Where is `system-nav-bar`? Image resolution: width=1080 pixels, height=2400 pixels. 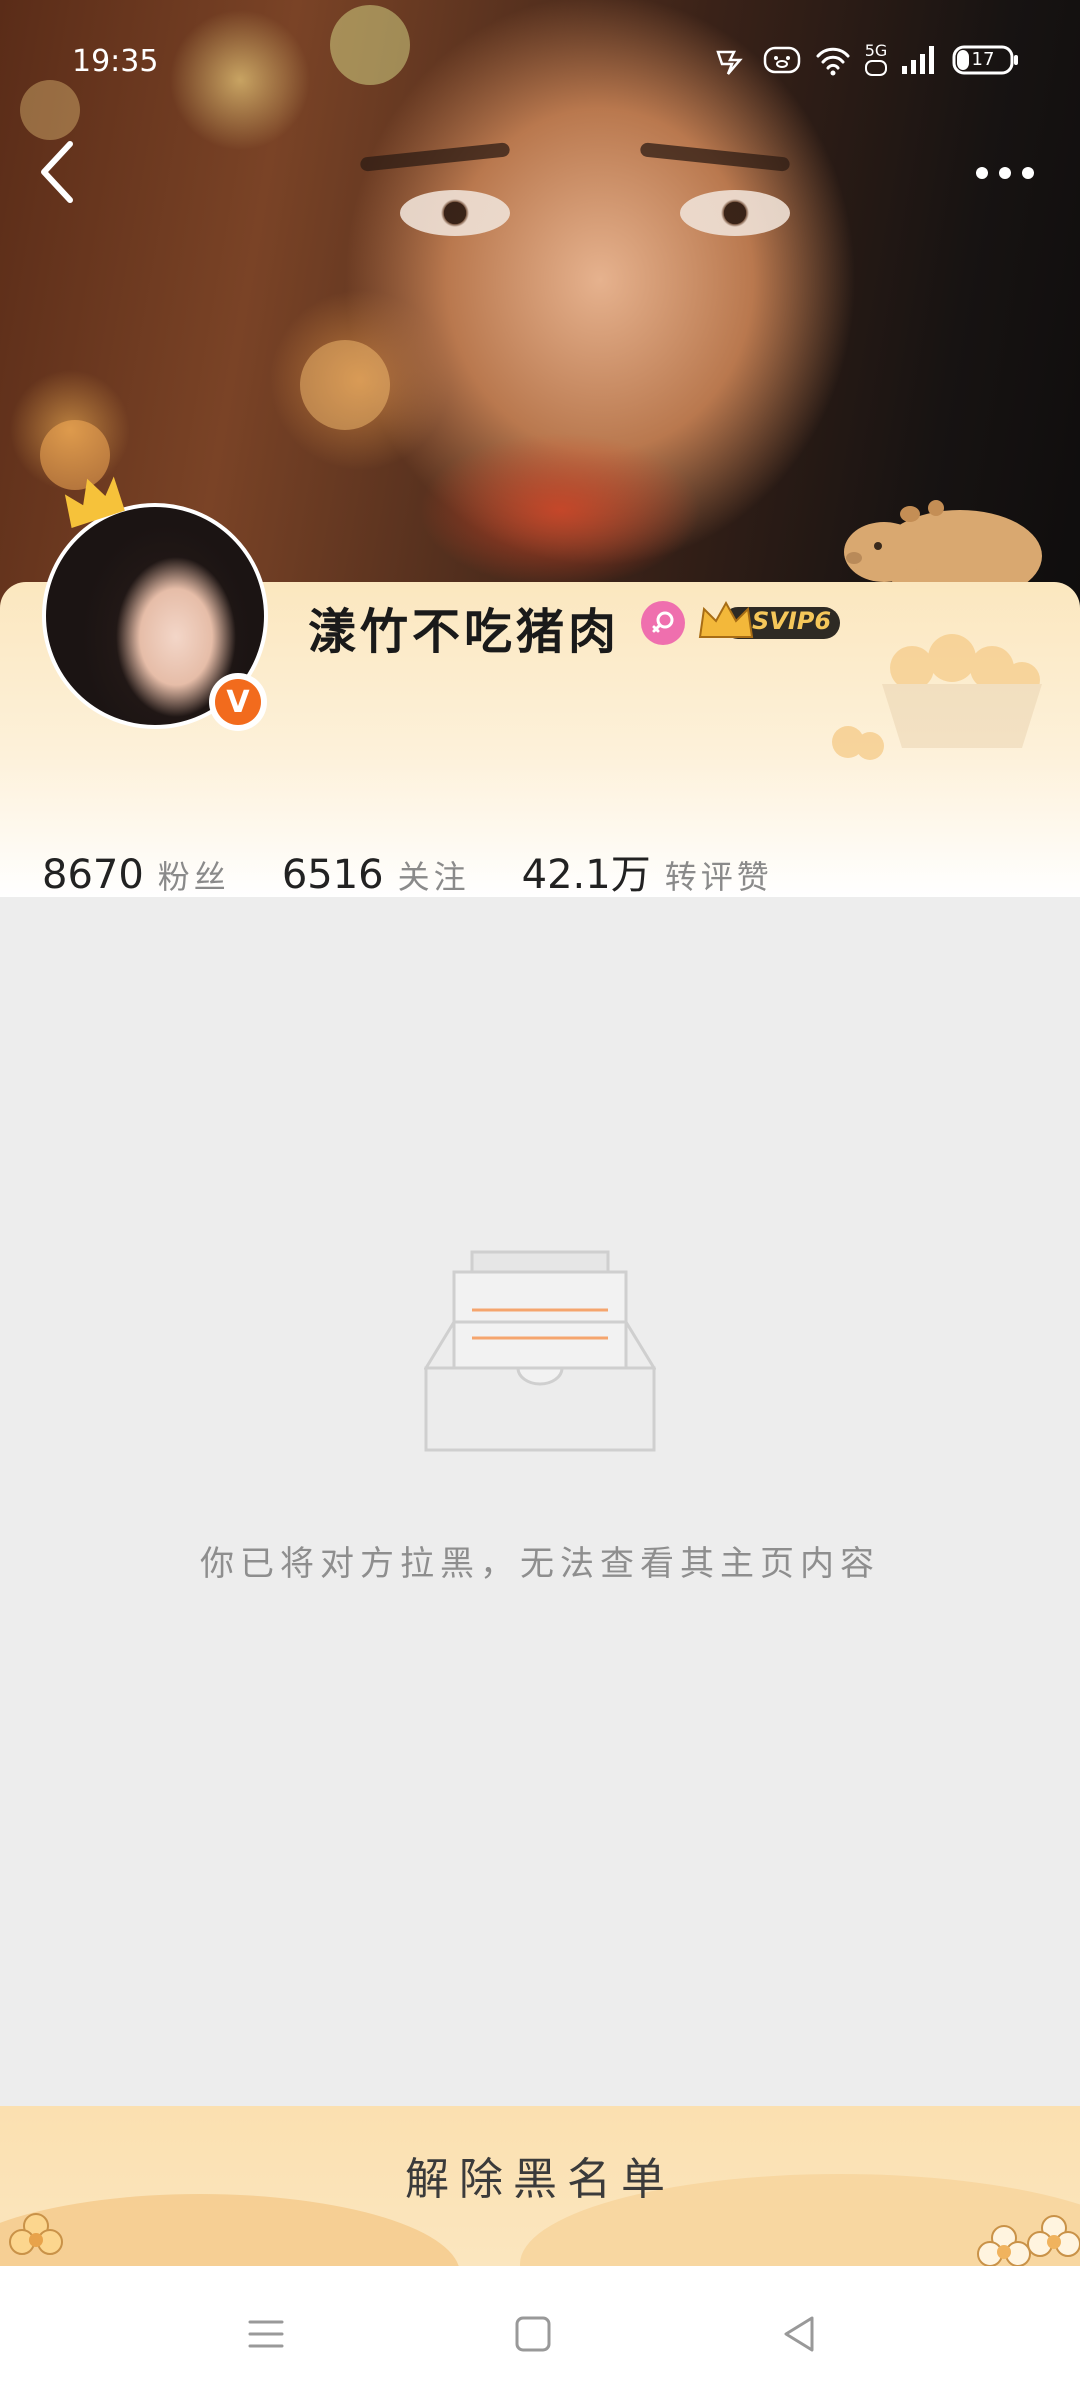 system-nav-bar is located at coordinates (540, 2333).